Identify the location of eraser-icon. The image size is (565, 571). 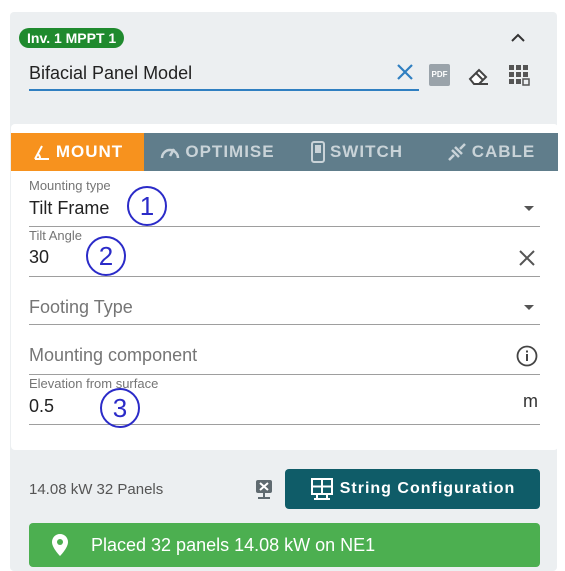
(479, 76).